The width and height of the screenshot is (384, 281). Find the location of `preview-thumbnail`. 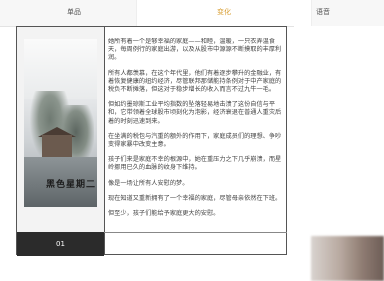

preview-thumbnail is located at coordinates (347, 258).